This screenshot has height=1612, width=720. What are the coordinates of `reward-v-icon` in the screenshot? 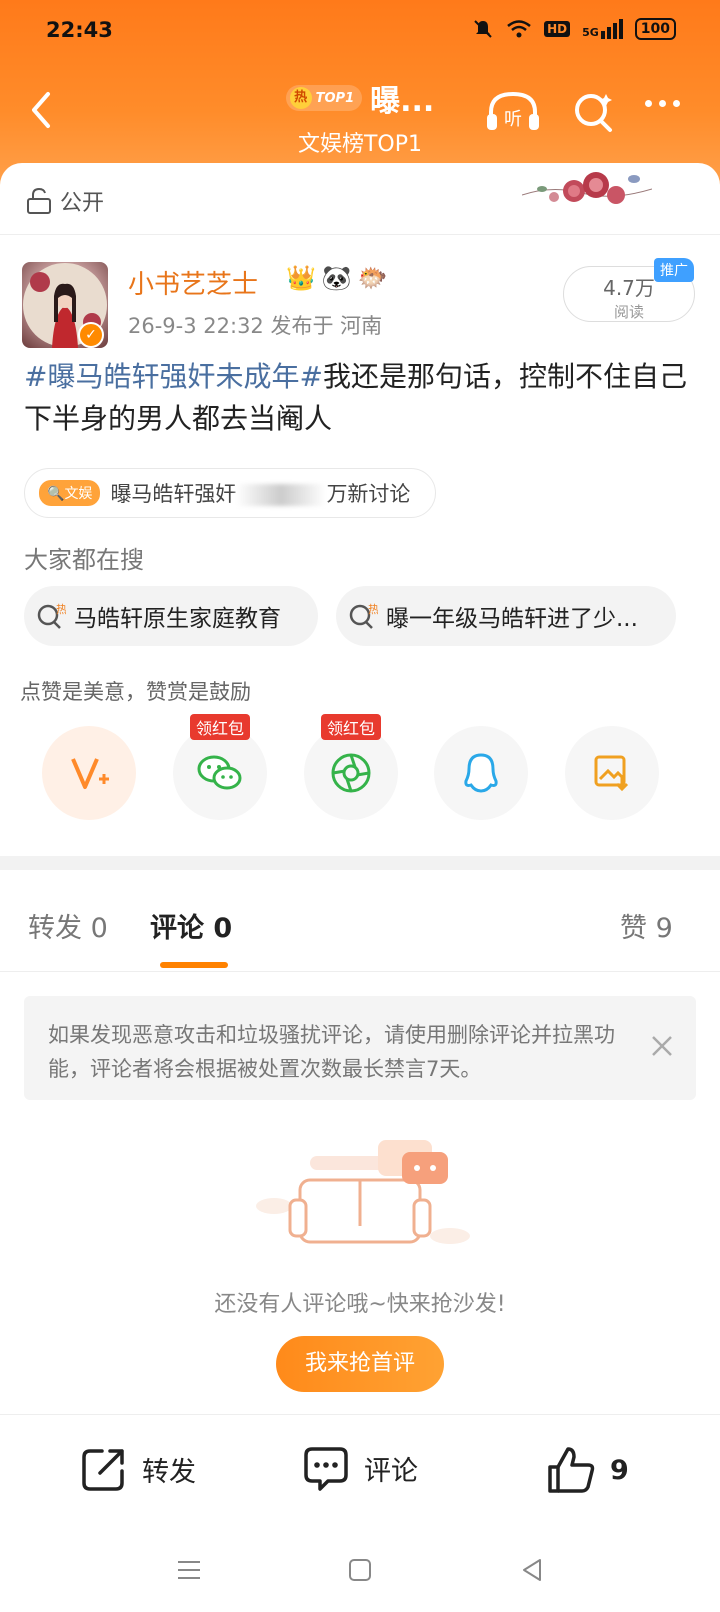 It's located at (90, 773).